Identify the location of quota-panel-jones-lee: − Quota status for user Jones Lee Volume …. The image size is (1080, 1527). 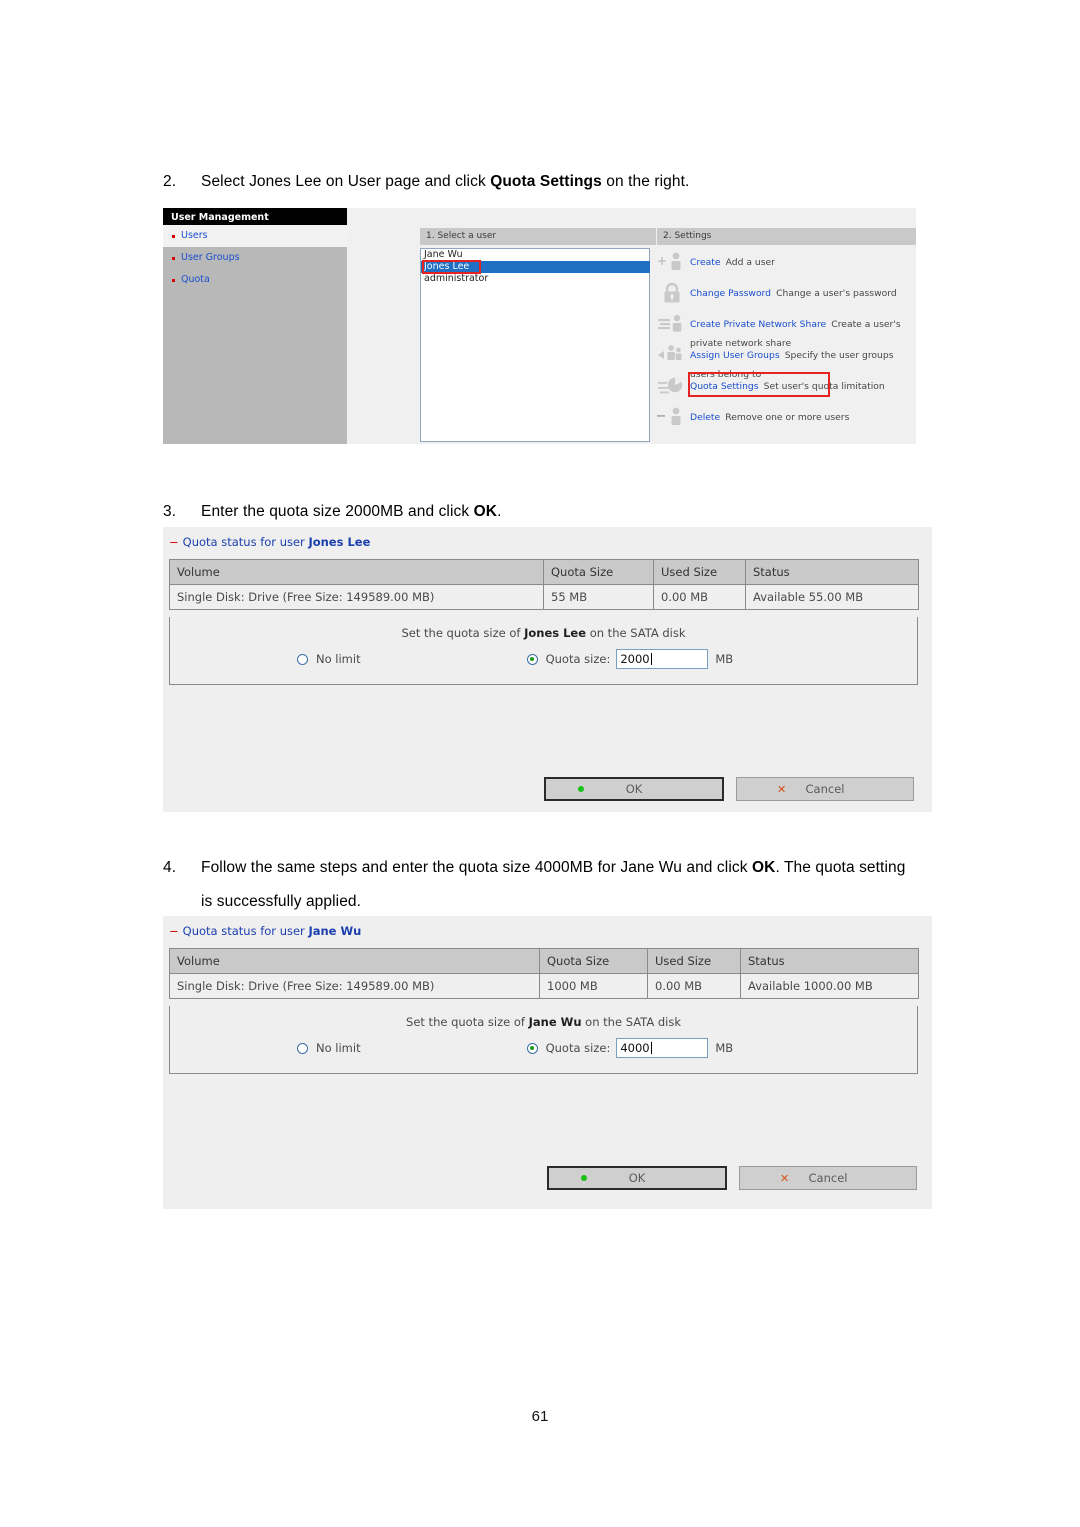
(547, 669).